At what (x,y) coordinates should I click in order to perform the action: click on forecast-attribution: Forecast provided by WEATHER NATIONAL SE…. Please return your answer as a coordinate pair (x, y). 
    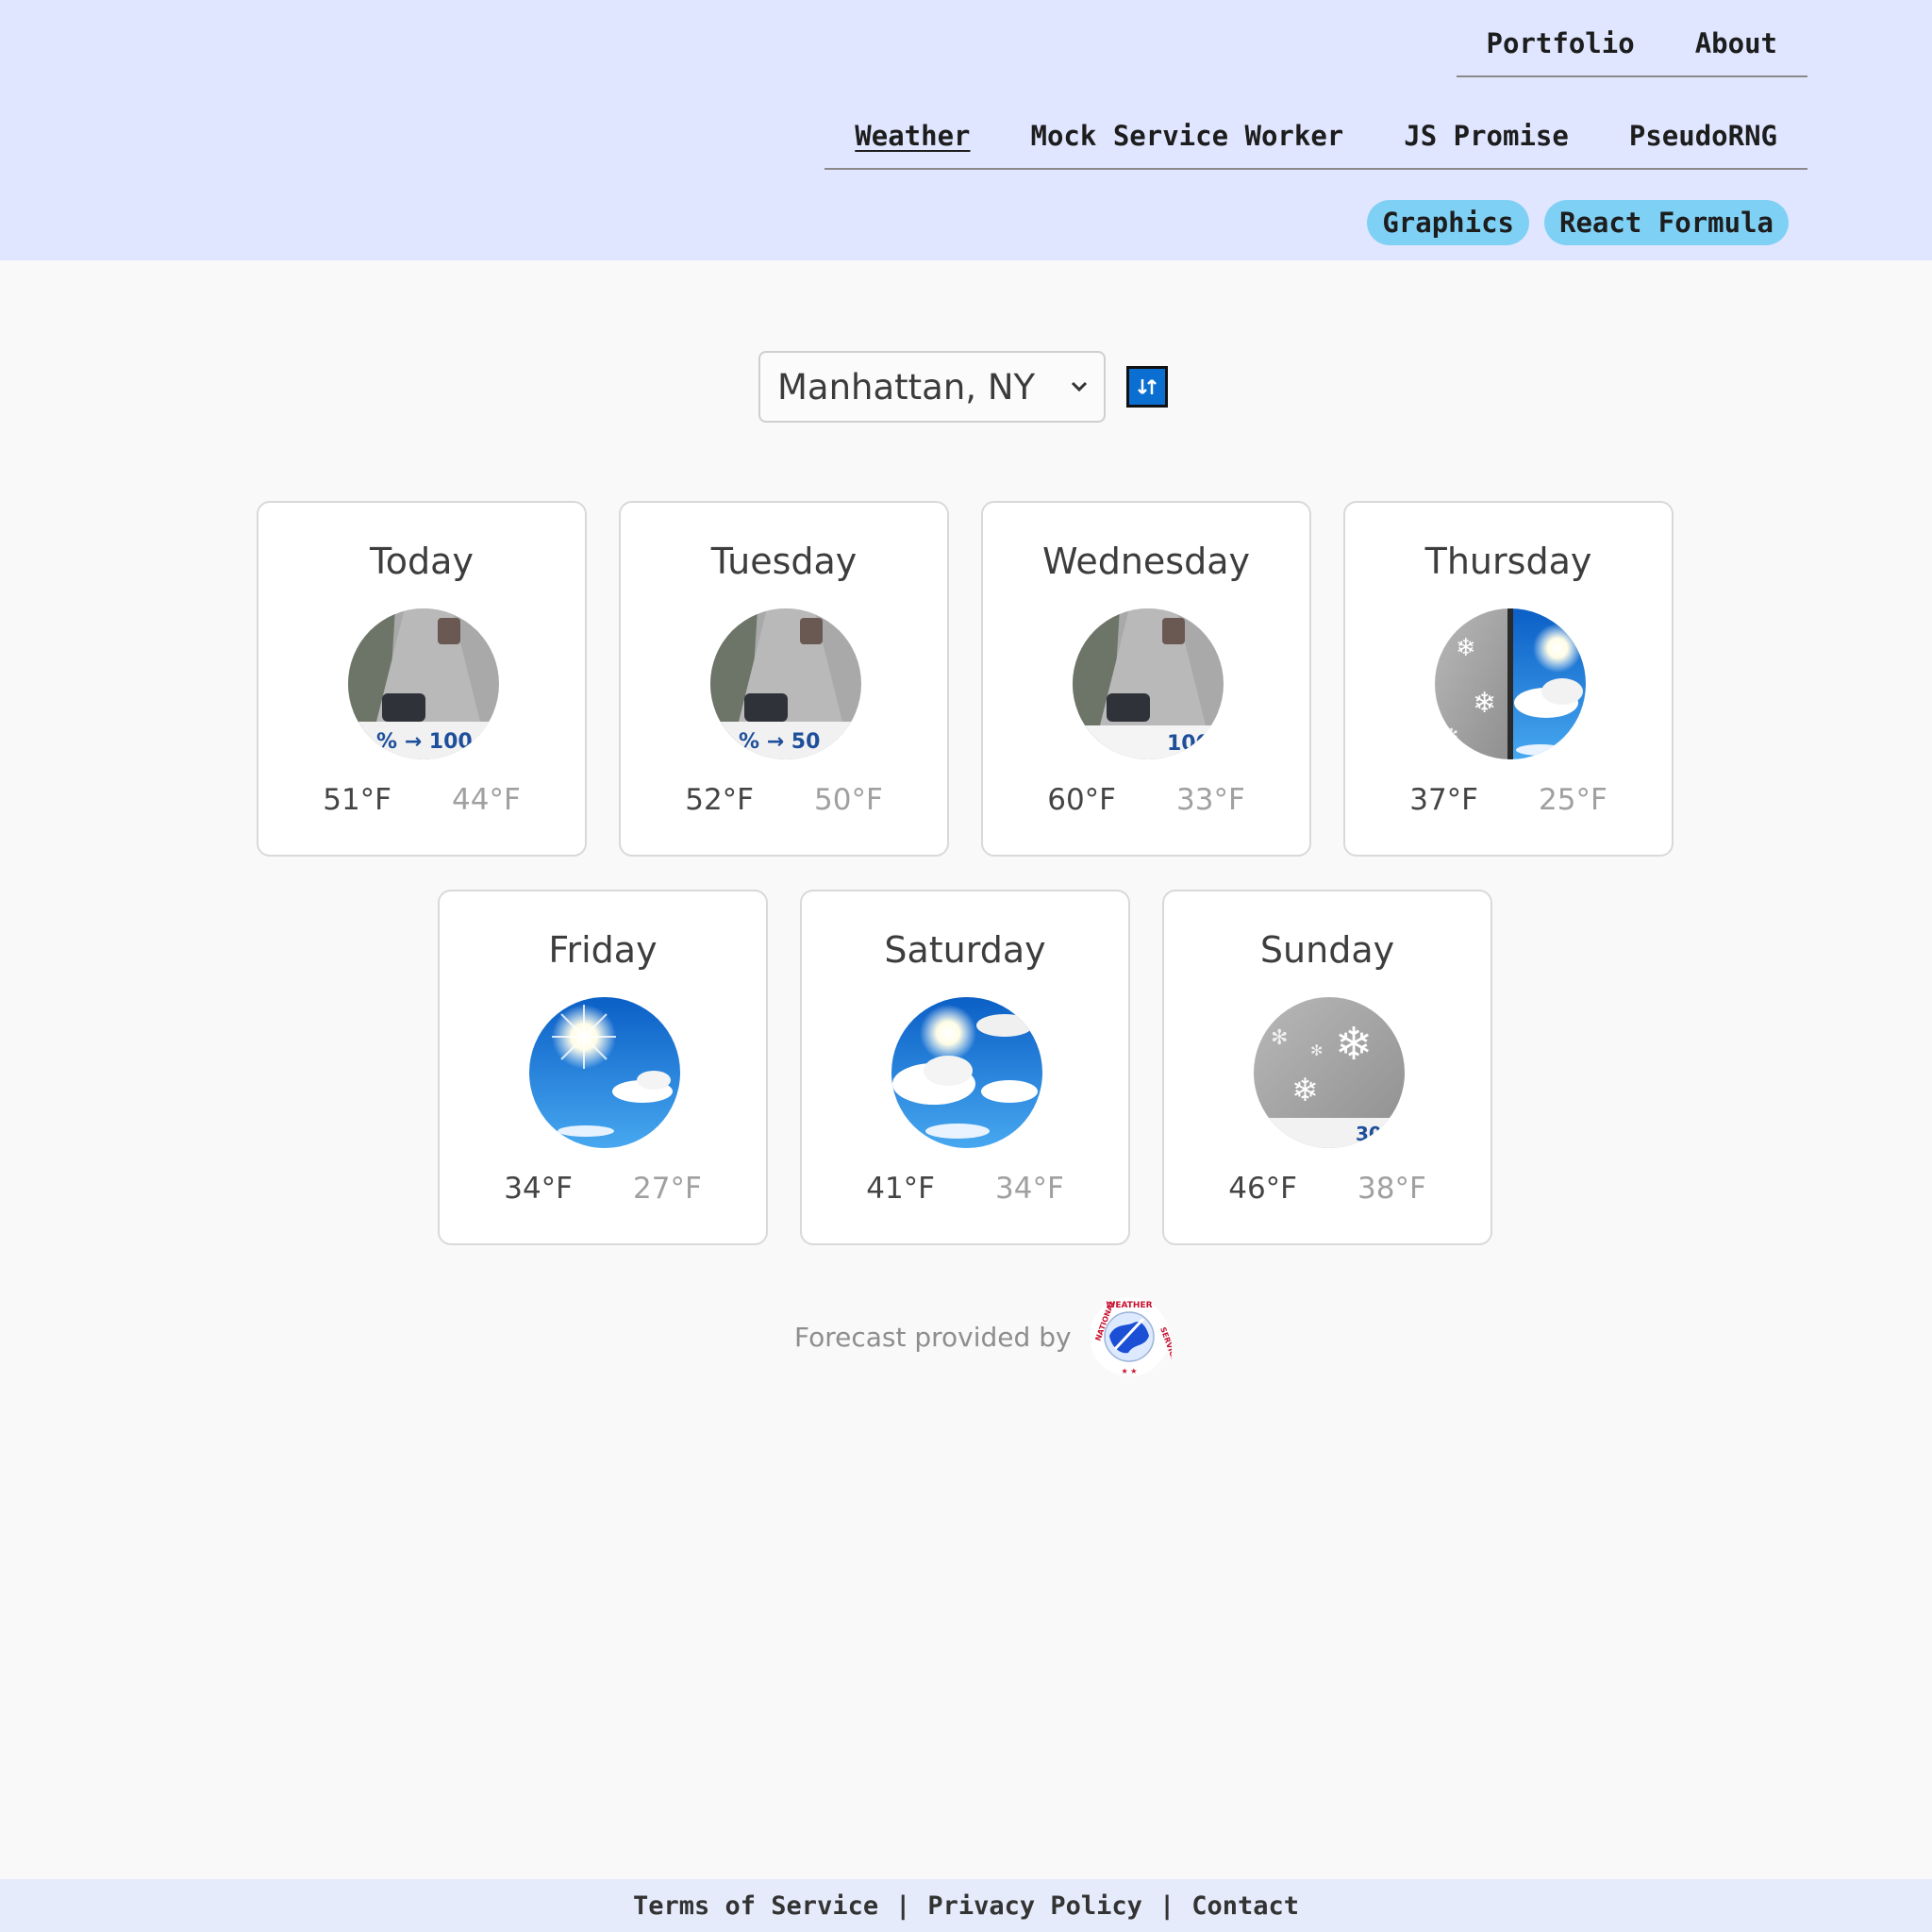
    Looking at the image, I should click on (983, 1336).